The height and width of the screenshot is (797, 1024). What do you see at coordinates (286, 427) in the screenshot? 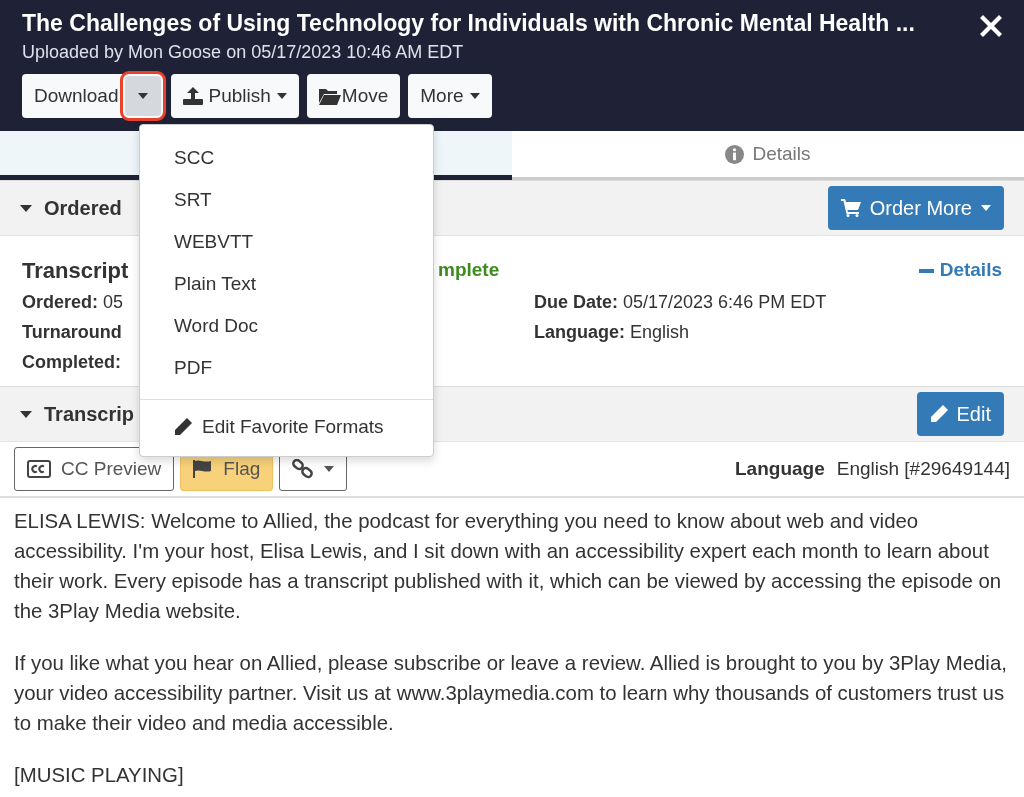
I see `menu-item: Edit Favorite Formats` at bounding box center [286, 427].